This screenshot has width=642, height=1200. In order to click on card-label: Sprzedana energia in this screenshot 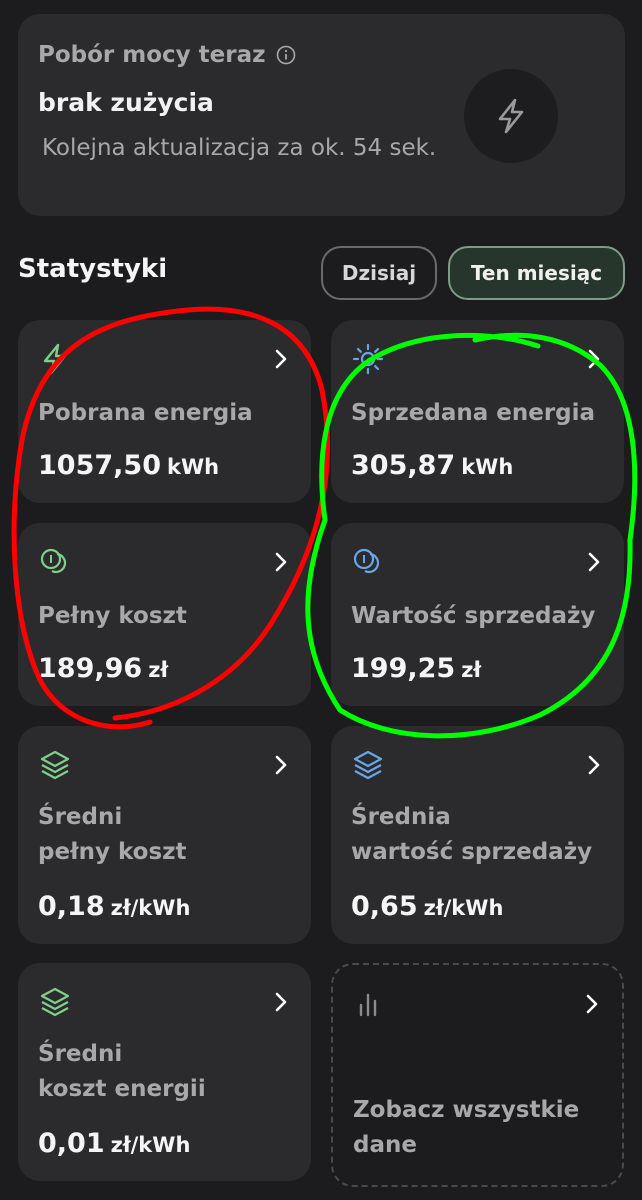, I will do `click(473, 413)`.